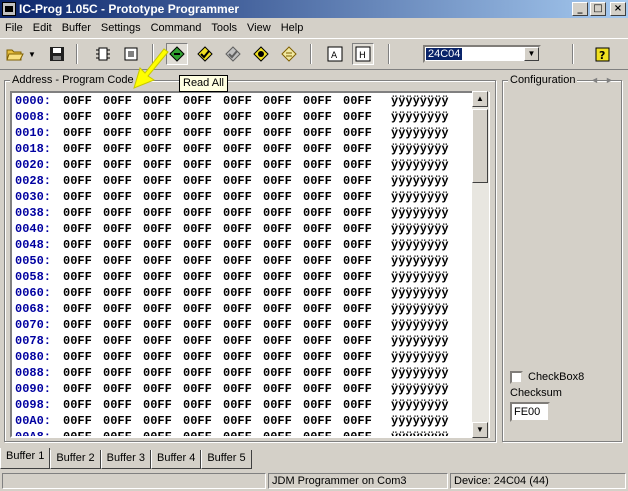 This screenshot has height=491, width=628. What do you see at coordinates (76, 28) in the screenshot?
I see `menu-buffer: Buffer` at bounding box center [76, 28].